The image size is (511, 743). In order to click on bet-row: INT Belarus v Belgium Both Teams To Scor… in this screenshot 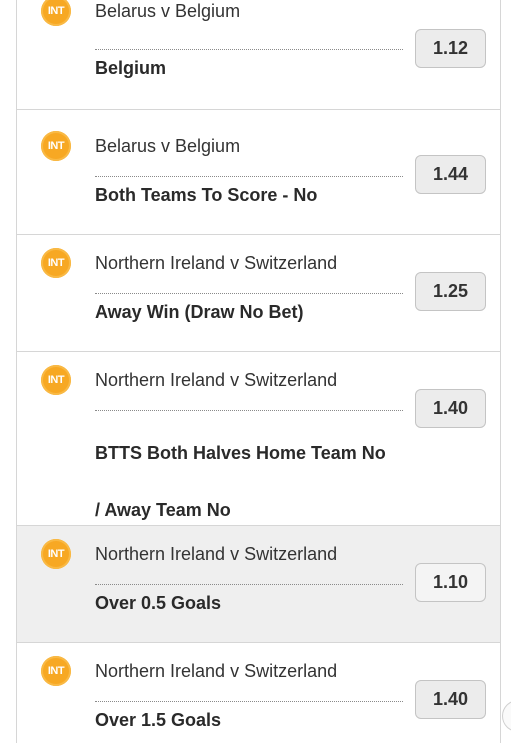, I will do `click(258, 176)`.